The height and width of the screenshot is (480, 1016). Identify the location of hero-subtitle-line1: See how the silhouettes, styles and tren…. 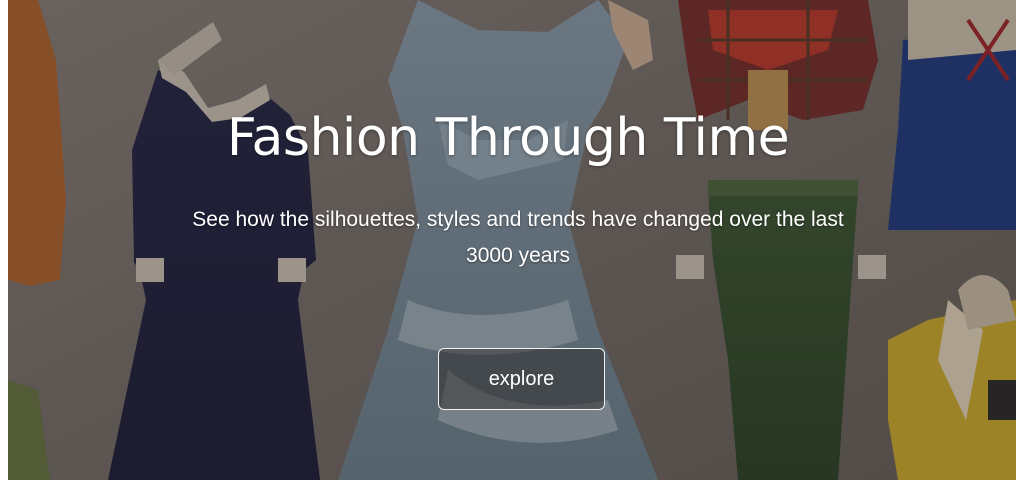
(518, 219).